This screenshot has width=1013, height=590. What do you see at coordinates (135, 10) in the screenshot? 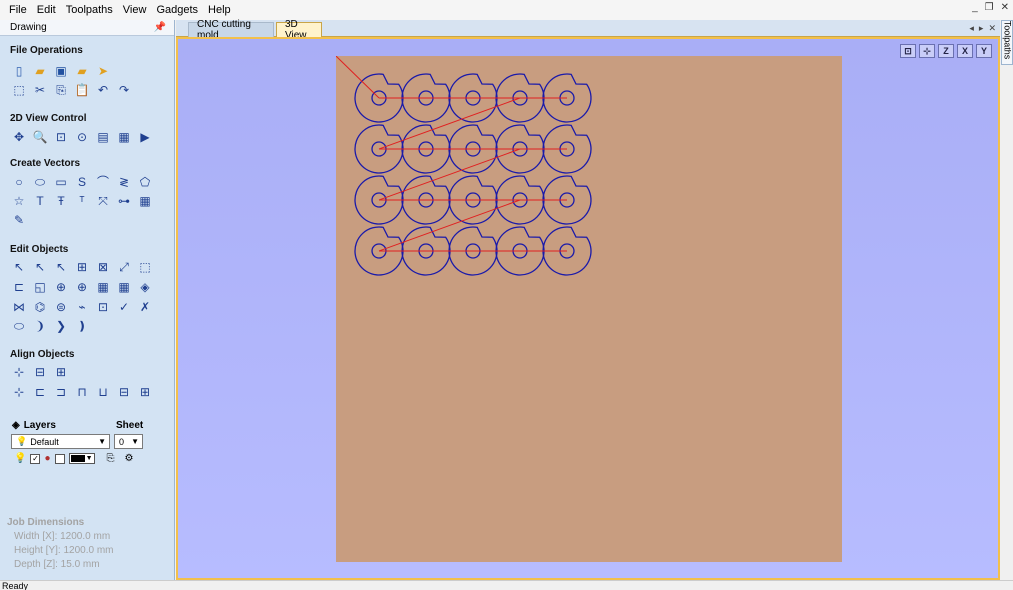
I see `menu-view: View` at bounding box center [135, 10].